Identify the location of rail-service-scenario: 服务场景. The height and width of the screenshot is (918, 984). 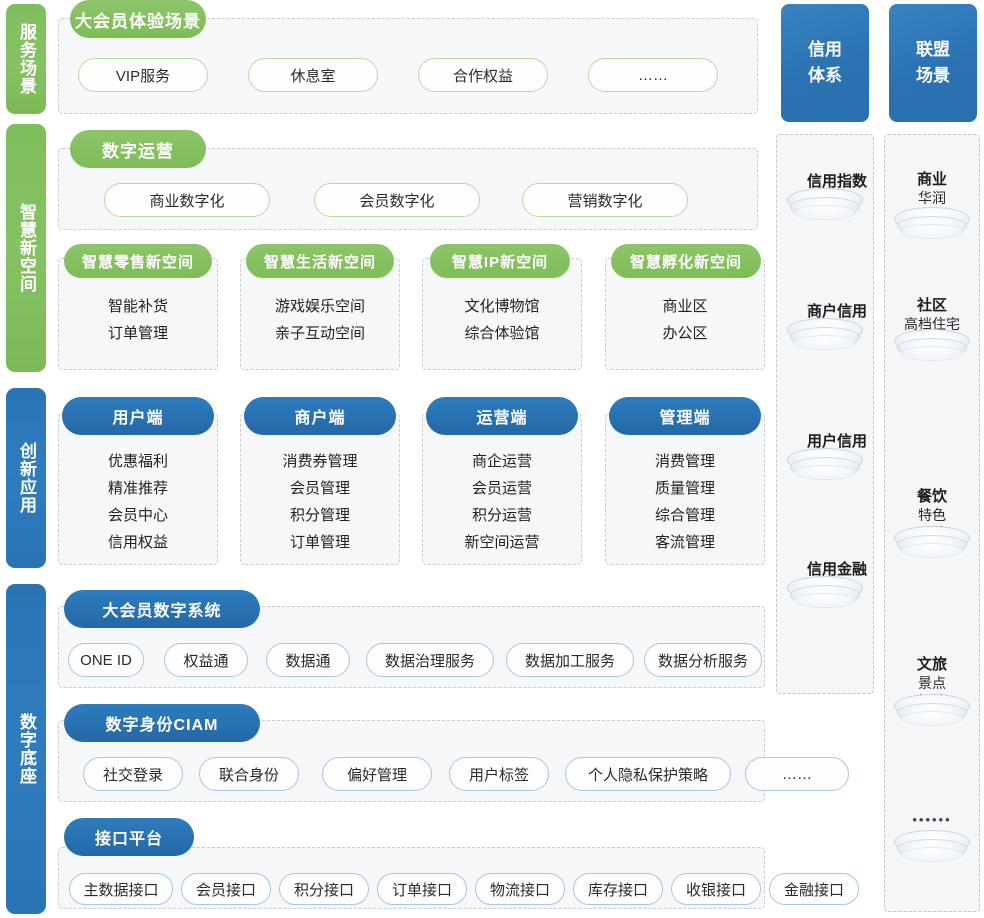
(26, 59).